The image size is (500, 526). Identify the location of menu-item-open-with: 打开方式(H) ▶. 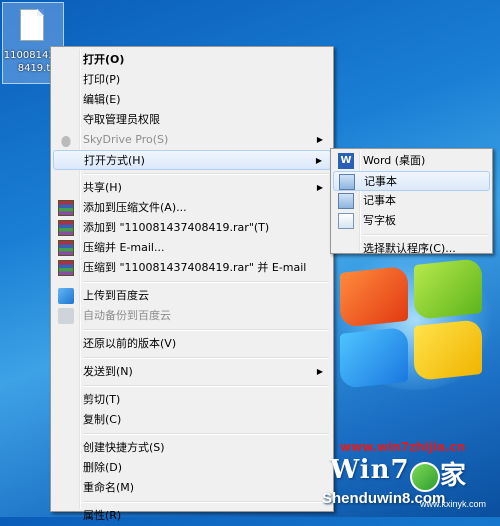
(192, 160).